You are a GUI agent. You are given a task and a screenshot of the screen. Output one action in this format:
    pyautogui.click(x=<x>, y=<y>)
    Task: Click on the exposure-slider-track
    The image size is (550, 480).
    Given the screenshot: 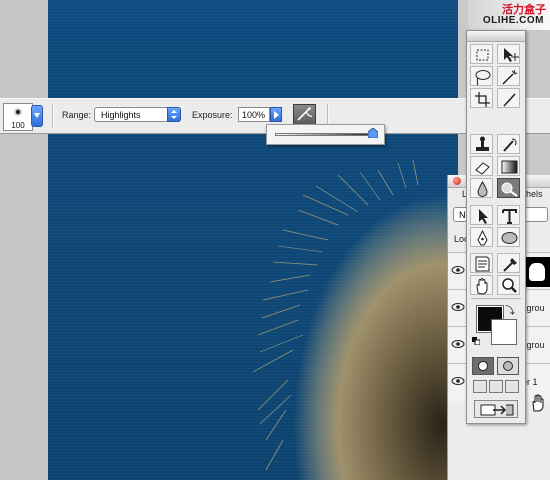 What is the action you would take?
    pyautogui.click(x=324, y=134)
    